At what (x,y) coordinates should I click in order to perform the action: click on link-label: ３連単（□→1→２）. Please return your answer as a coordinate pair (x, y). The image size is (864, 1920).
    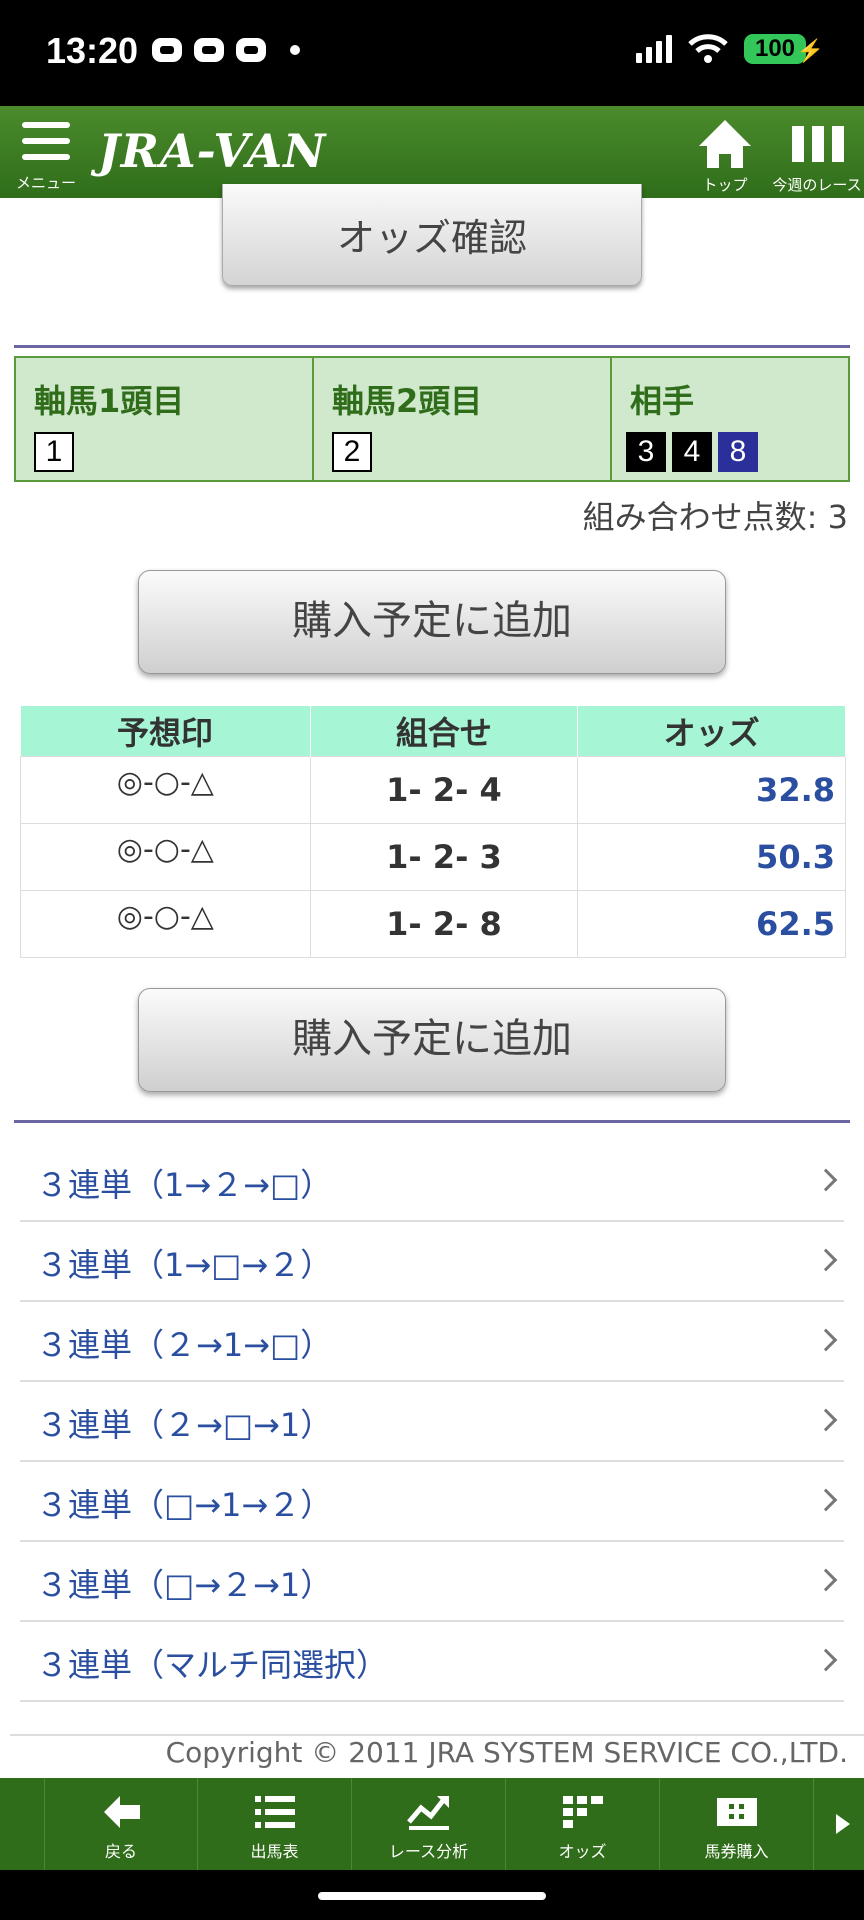
    Looking at the image, I should click on (184, 1505).